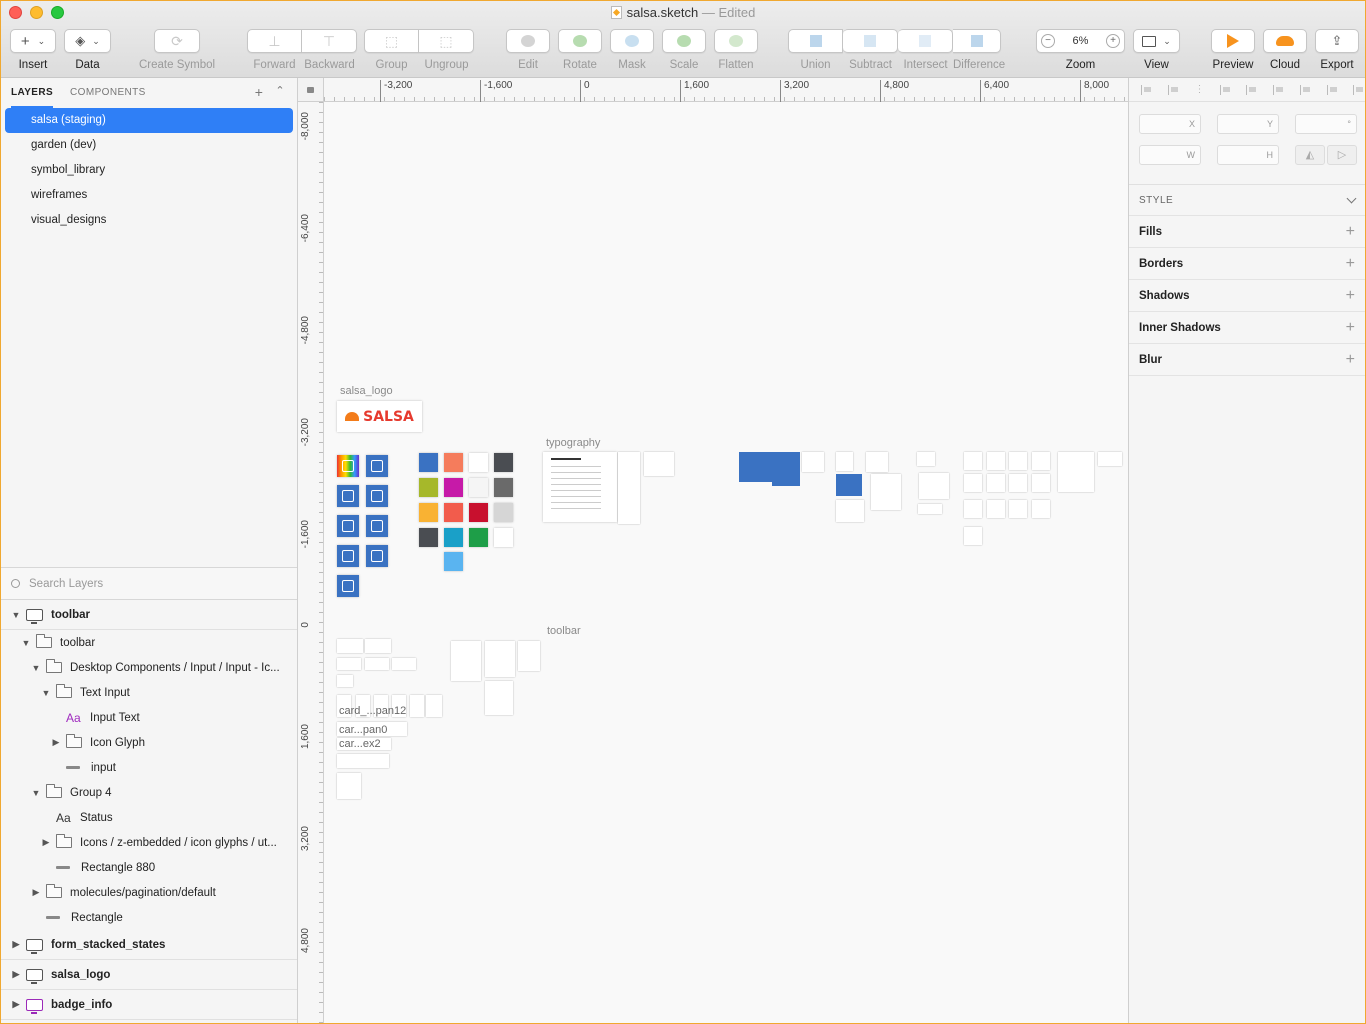 Image resolution: width=1366 pixels, height=1024 pixels. What do you see at coordinates (1156, 50) in the screenshot?
I see `view-tool: ⌄ View` at bounding box center [1156, 50].